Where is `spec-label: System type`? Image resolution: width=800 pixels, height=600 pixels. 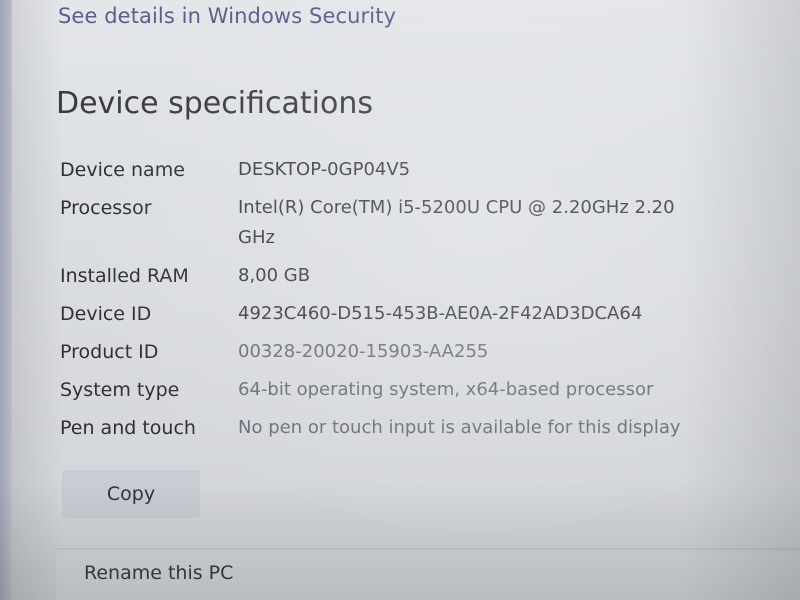 spec-label: System type is located at coordinates (120, 390).